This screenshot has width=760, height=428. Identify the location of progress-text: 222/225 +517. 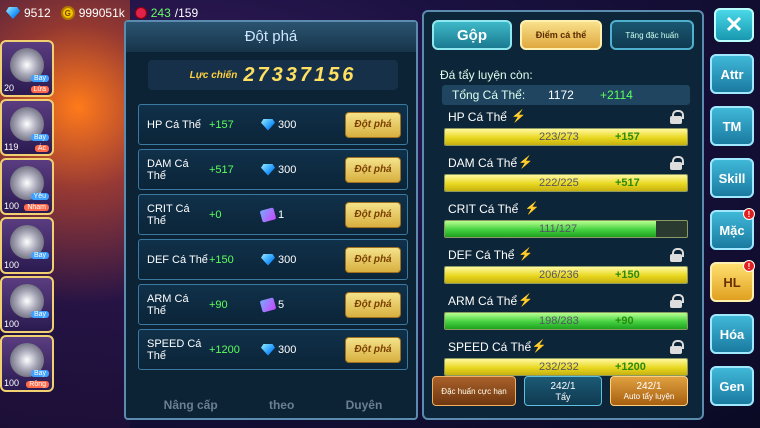
(566, 183).